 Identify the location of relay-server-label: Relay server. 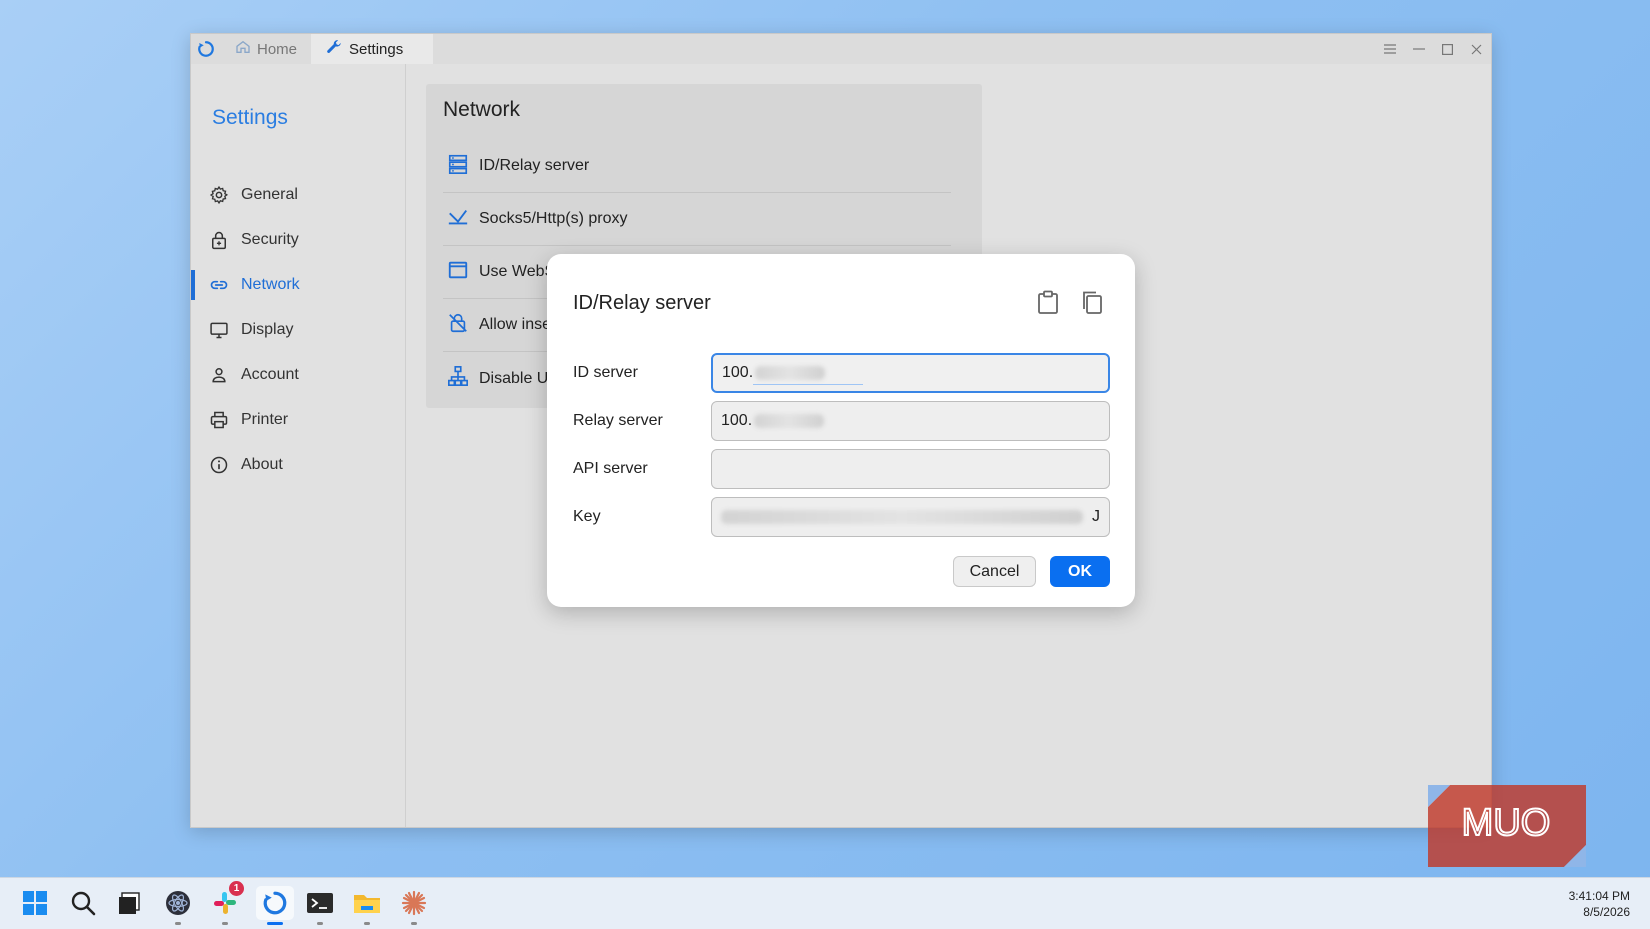
(618, 420).